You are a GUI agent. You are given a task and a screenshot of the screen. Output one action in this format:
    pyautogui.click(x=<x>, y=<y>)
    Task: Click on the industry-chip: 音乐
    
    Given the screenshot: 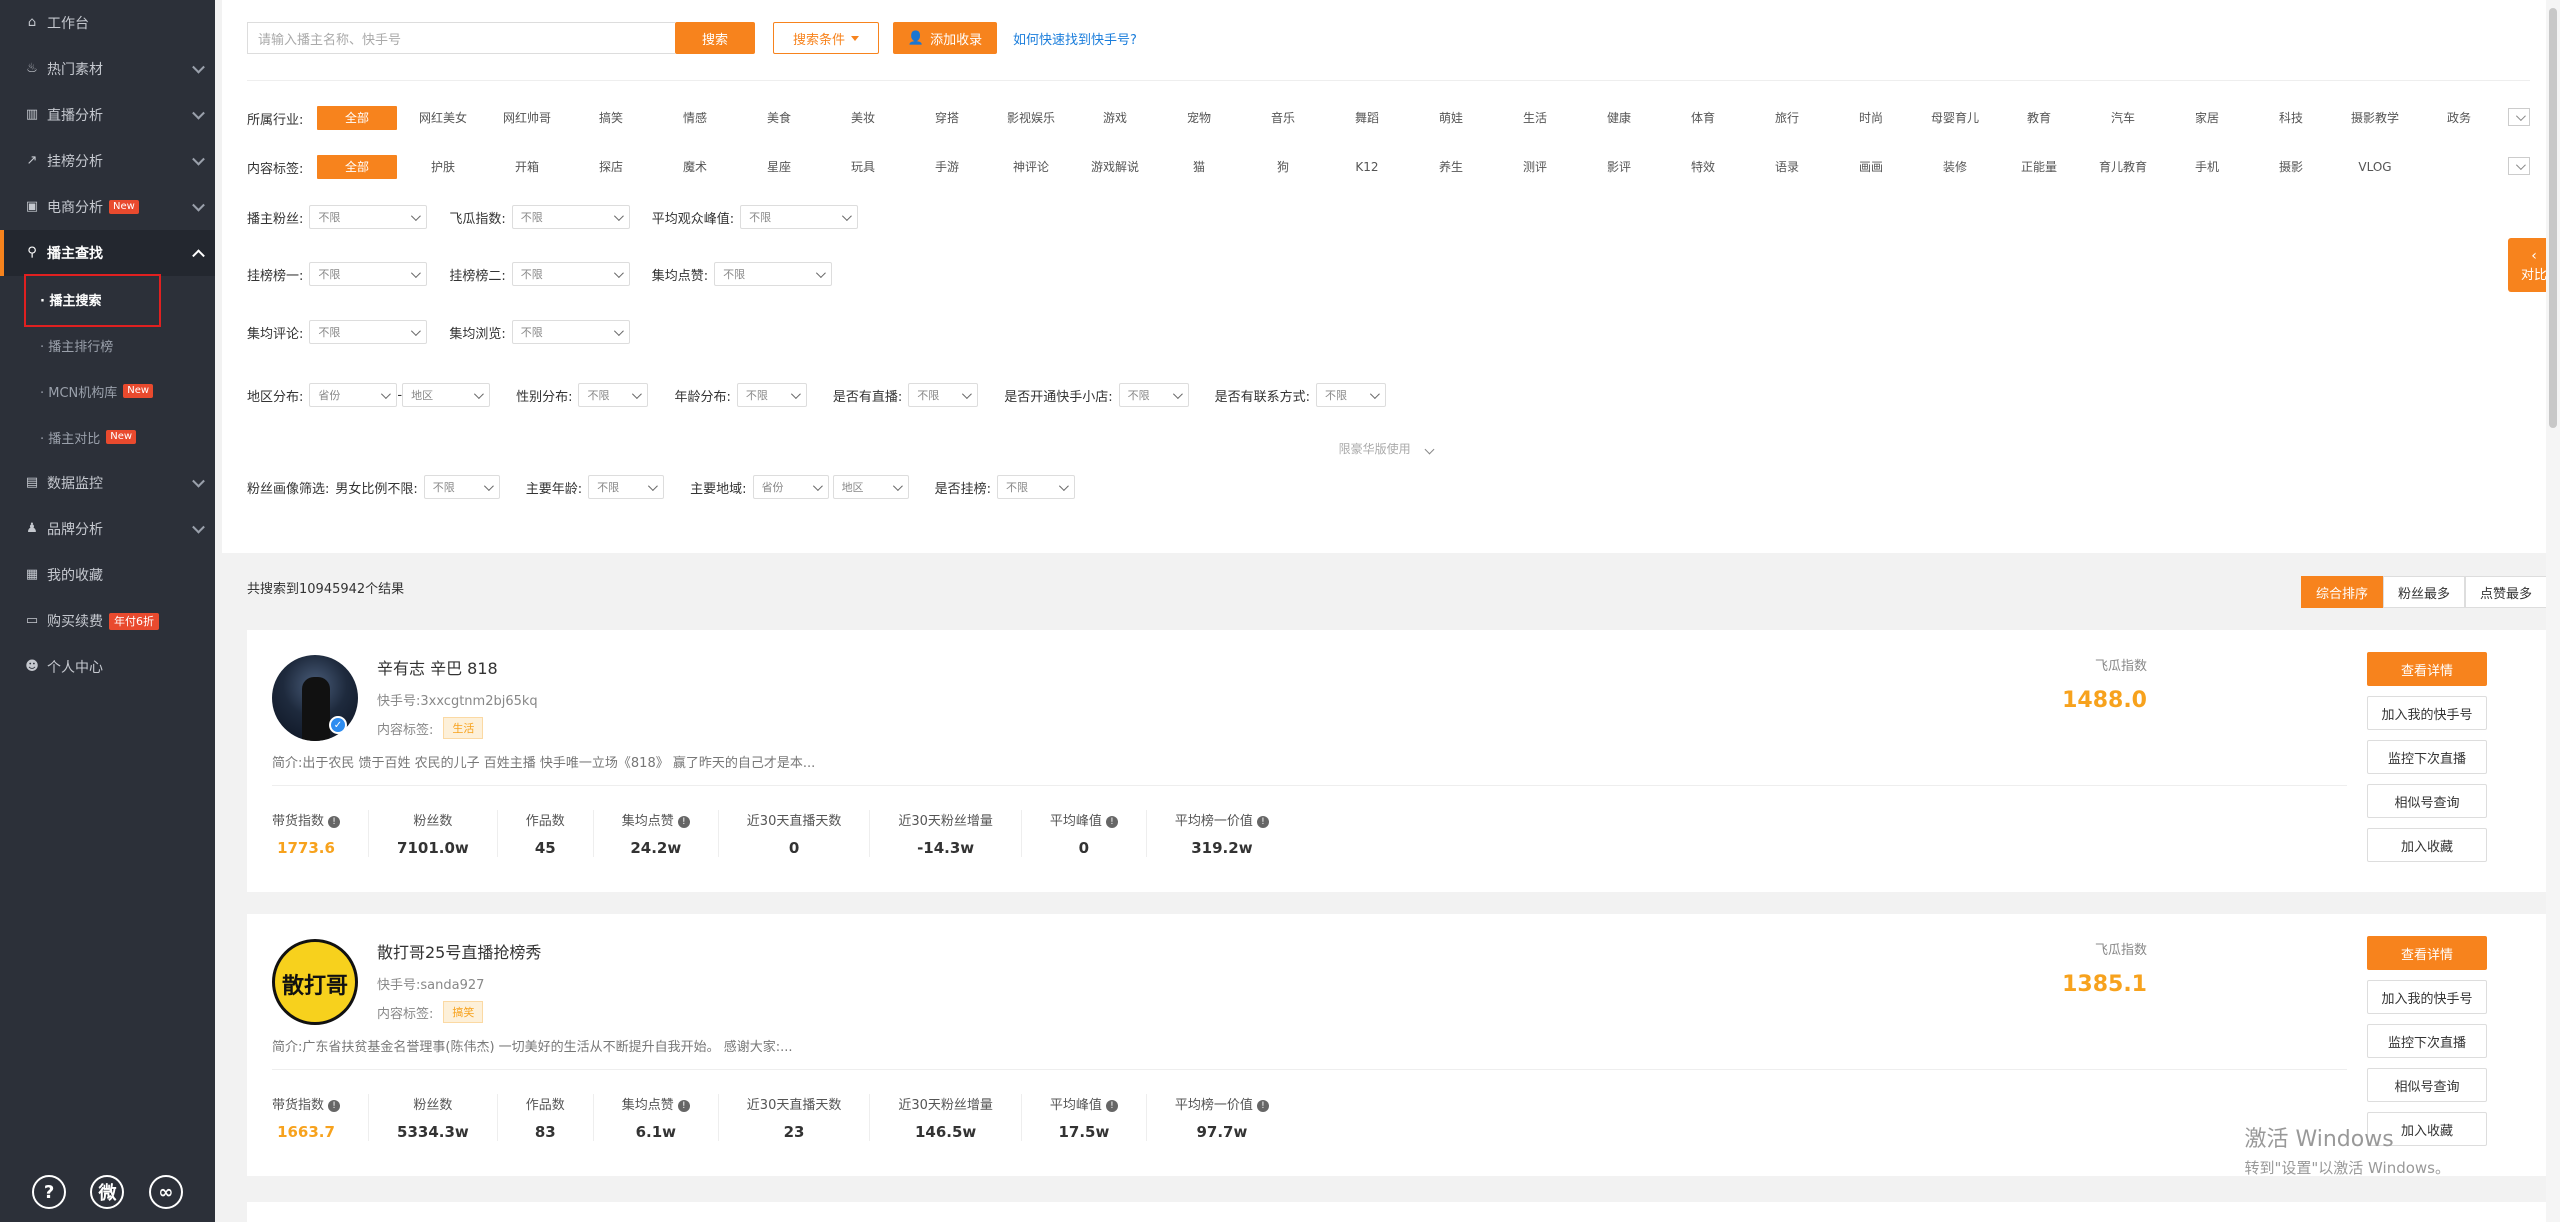 What is the action you would take?
    pyautogui.click(x=1283, y=118)
    